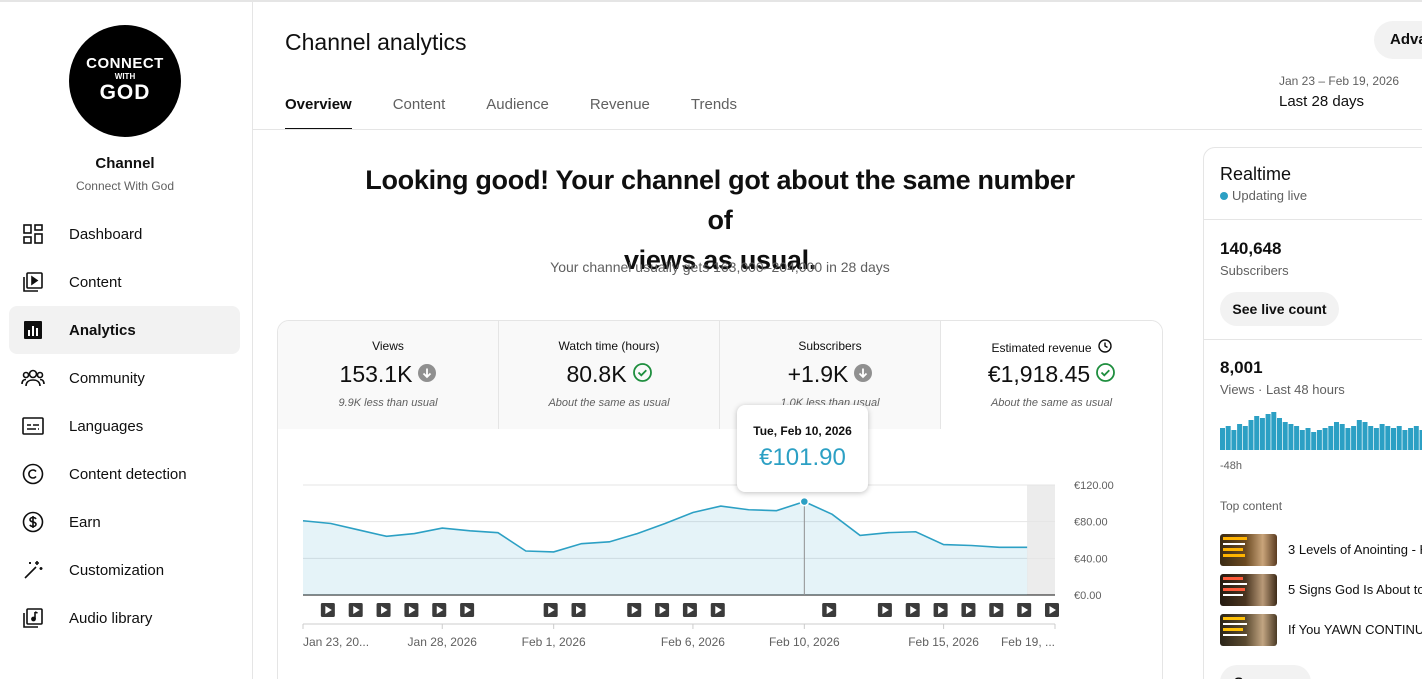 The image size is (1422, 679). I want to click on top-content-item: 5 Signs God Is About to, so click(1321, 589).